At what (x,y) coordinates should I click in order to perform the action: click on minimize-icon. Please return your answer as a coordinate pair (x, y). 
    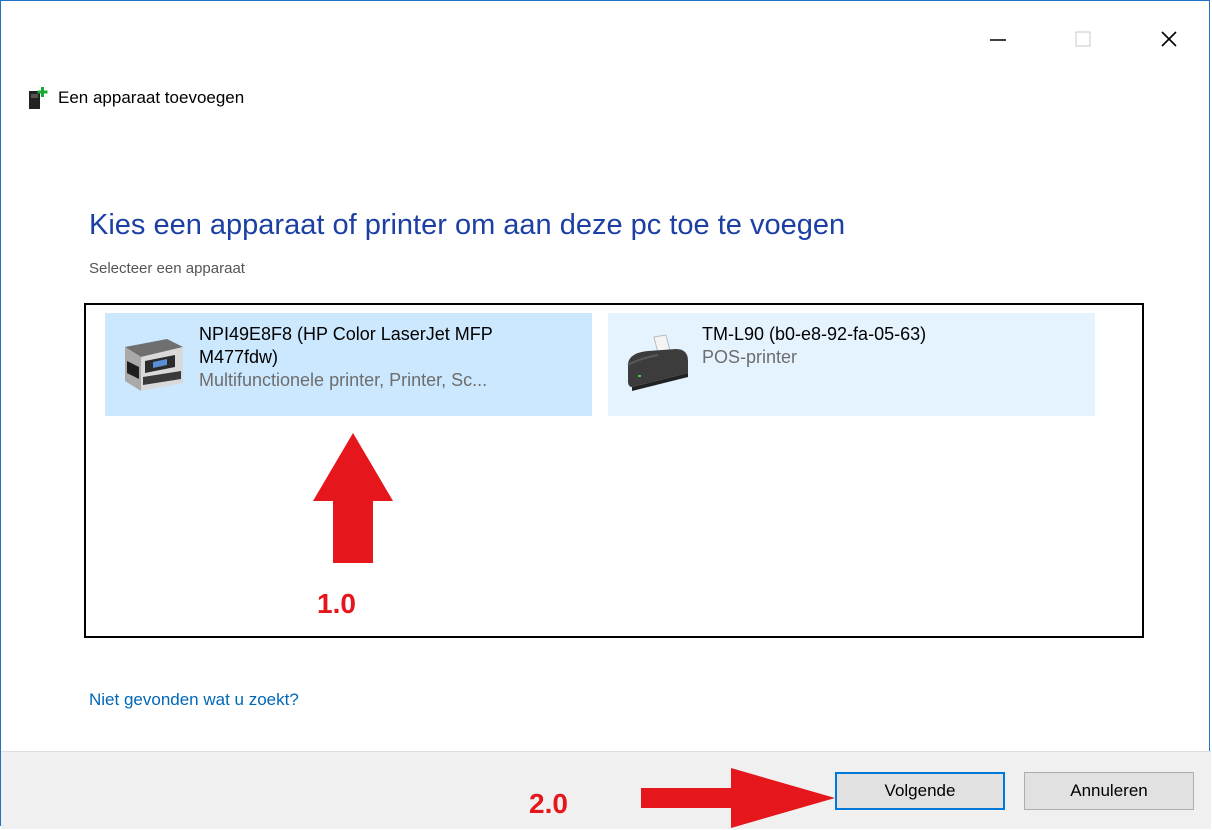
    Looking at the image, I should click on (998, 40).